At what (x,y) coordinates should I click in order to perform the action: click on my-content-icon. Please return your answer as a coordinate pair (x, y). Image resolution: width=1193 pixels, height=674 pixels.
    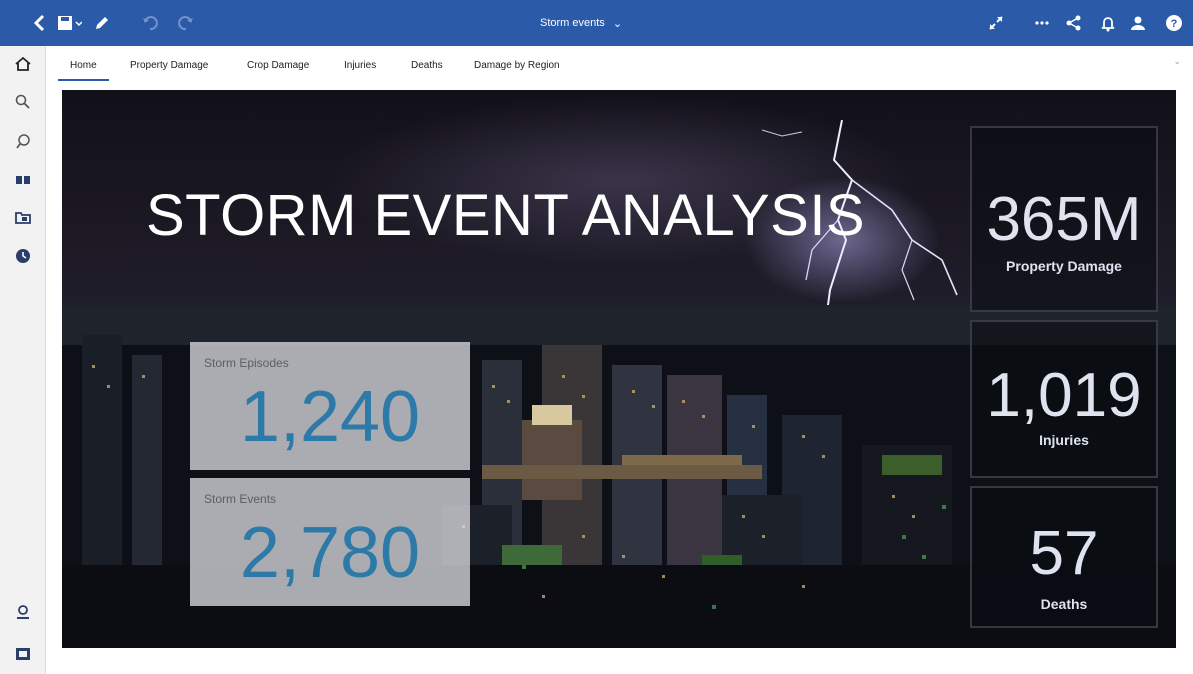
    Looking at the image, I should click on (23, 218).